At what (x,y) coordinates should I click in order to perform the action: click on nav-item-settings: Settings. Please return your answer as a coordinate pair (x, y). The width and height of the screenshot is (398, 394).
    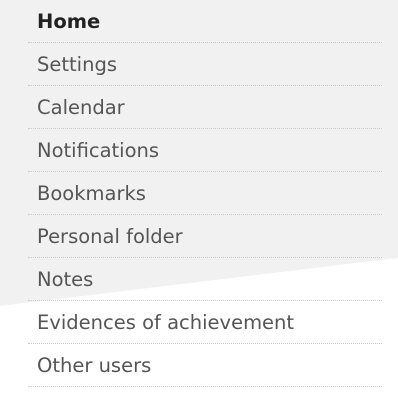
    Looking at the image, I should click on (205, 64).